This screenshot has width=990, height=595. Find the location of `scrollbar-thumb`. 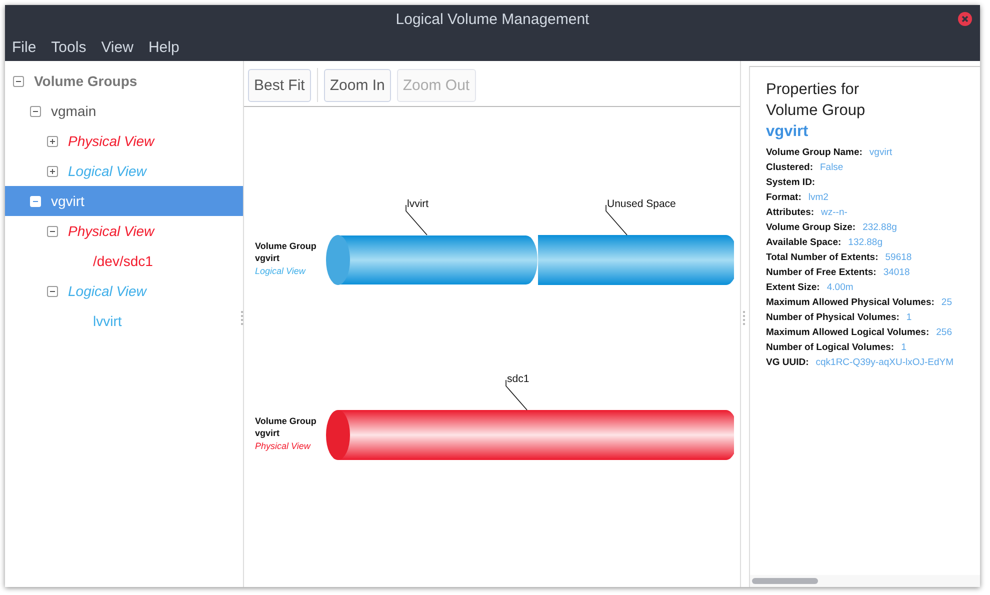

scrollbar-thumb is located at coordinates (785, 581).